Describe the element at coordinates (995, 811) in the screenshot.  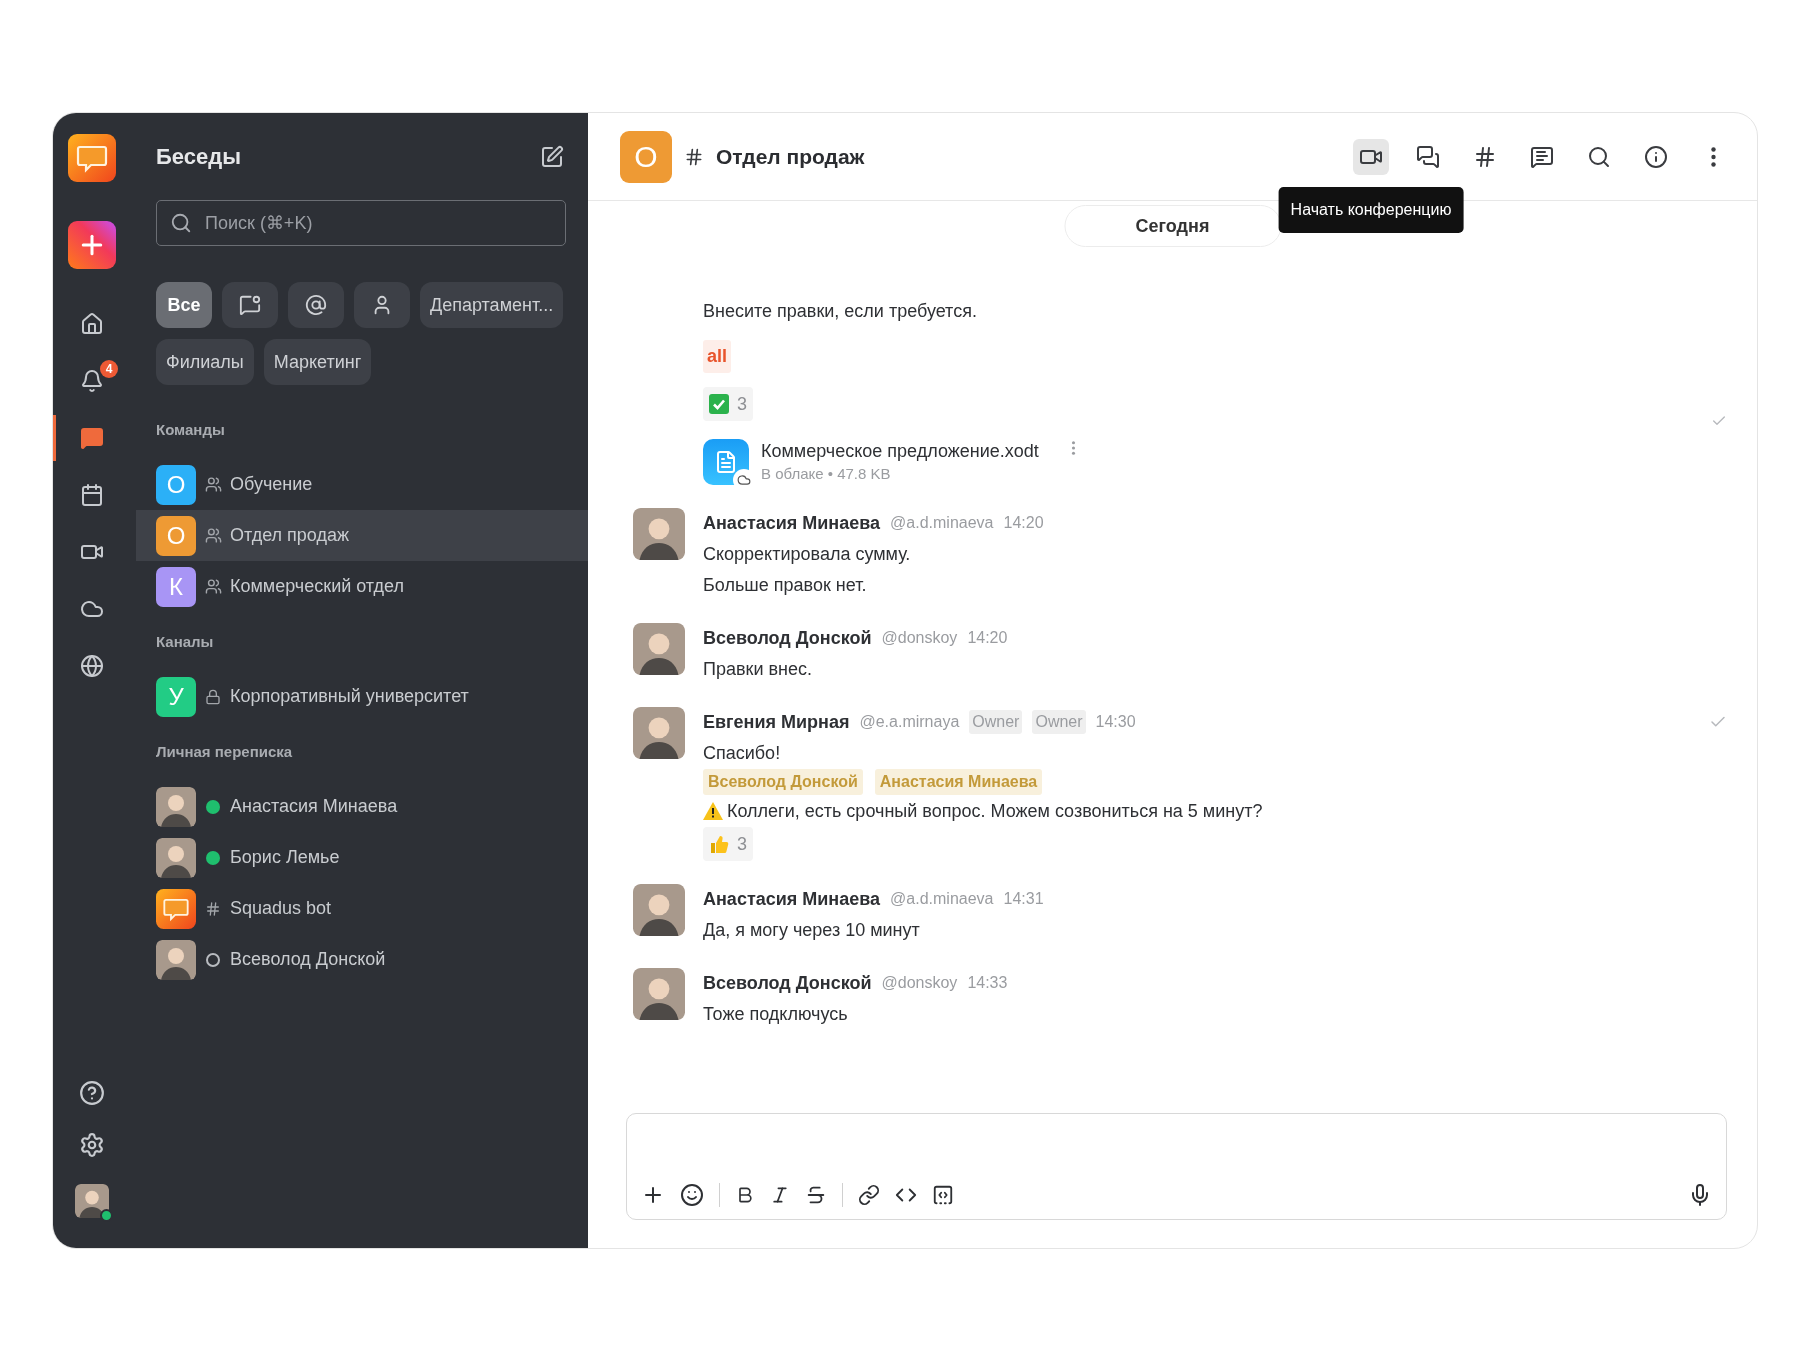
I see `message-text: Коллеги, есть срочный вопрос. Можем созвониться на 5 минут?` at that location.